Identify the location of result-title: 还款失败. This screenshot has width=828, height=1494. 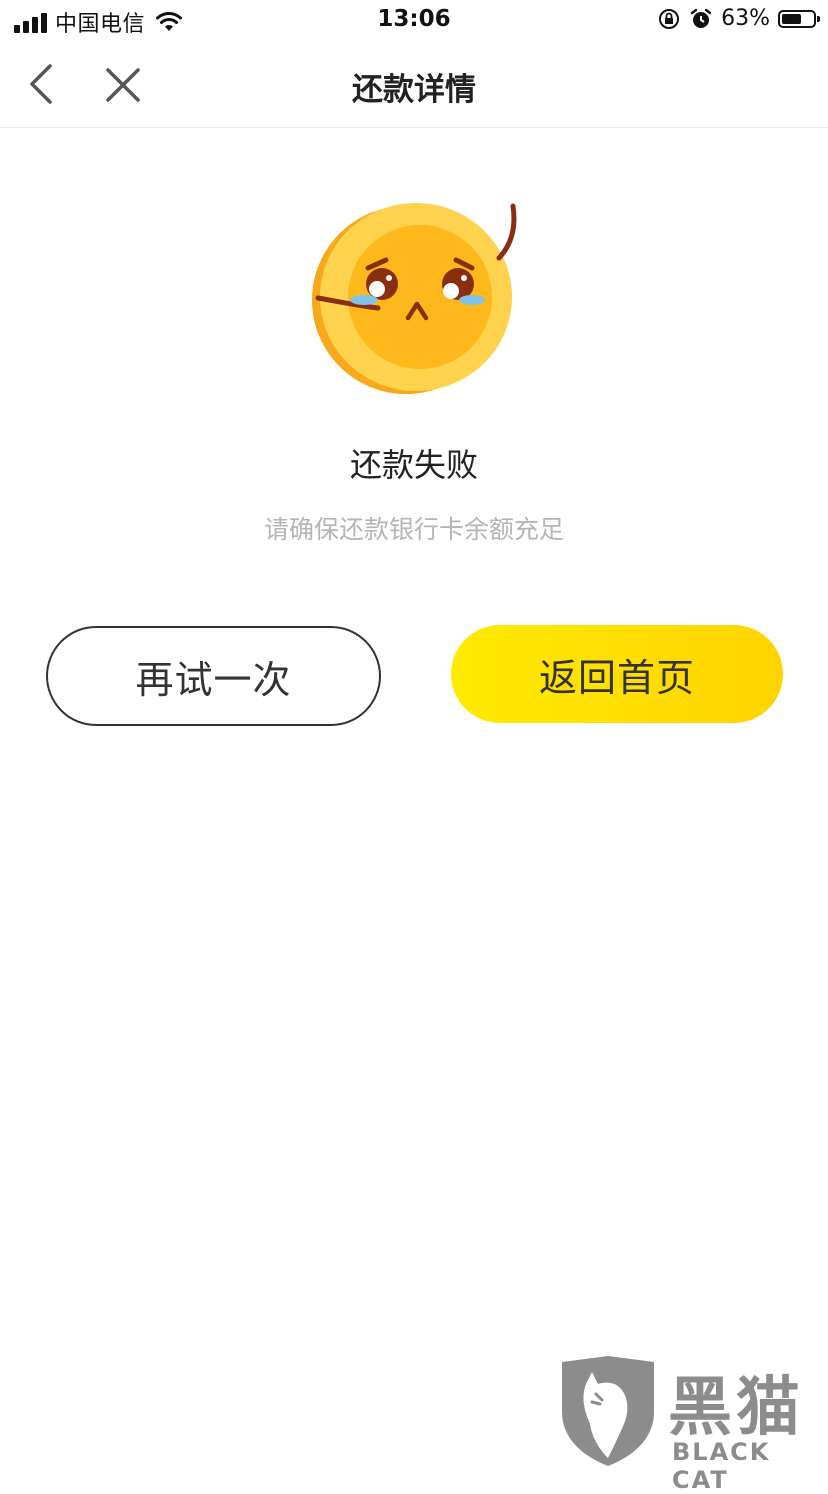
(413, 465).